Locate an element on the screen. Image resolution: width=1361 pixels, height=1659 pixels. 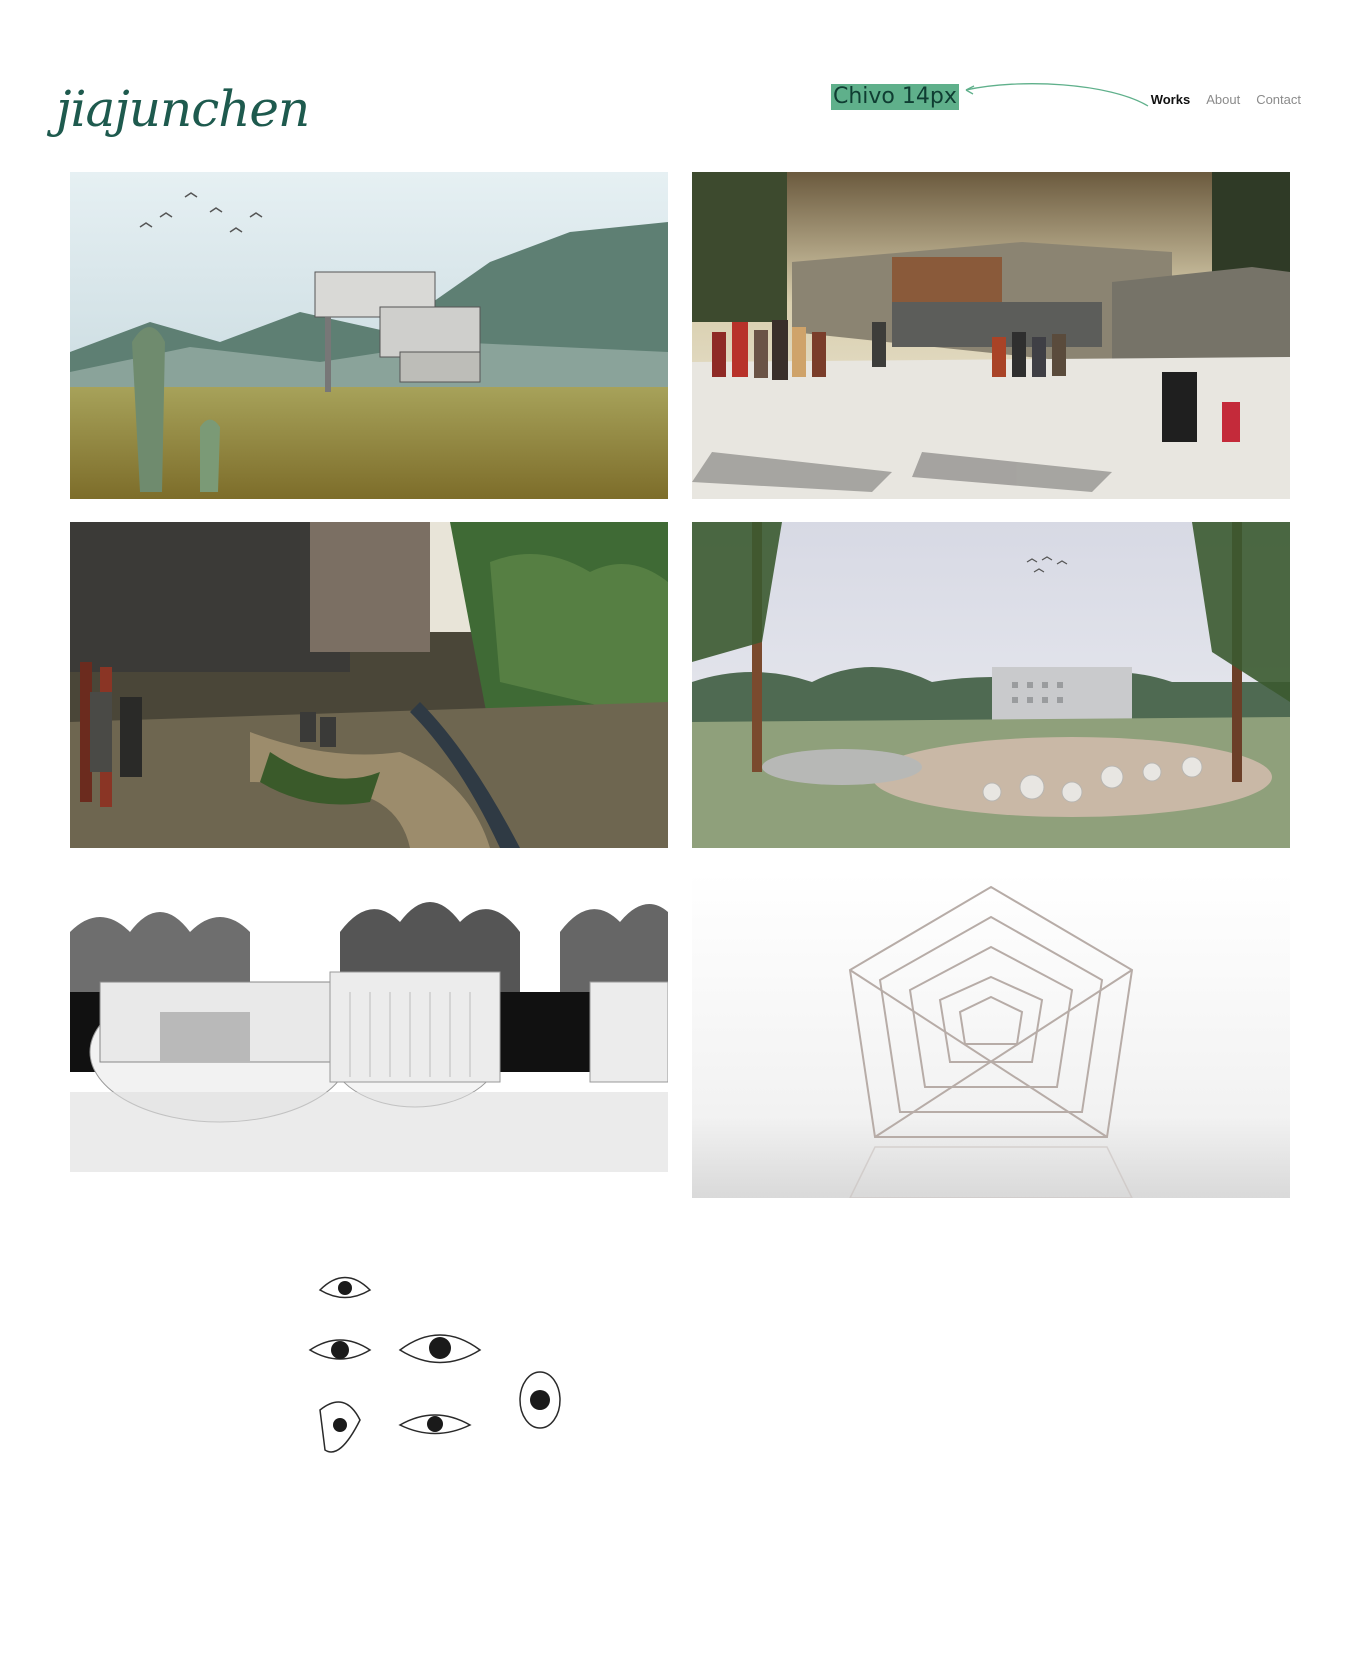
nav-contact: Contact is located at coordinates (1278, 99).